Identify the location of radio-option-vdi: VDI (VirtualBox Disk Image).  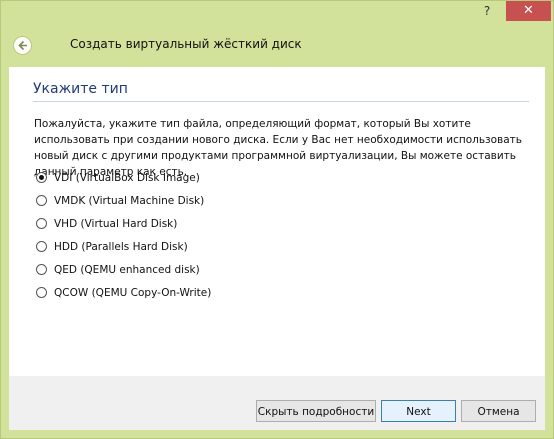
(186, 177).